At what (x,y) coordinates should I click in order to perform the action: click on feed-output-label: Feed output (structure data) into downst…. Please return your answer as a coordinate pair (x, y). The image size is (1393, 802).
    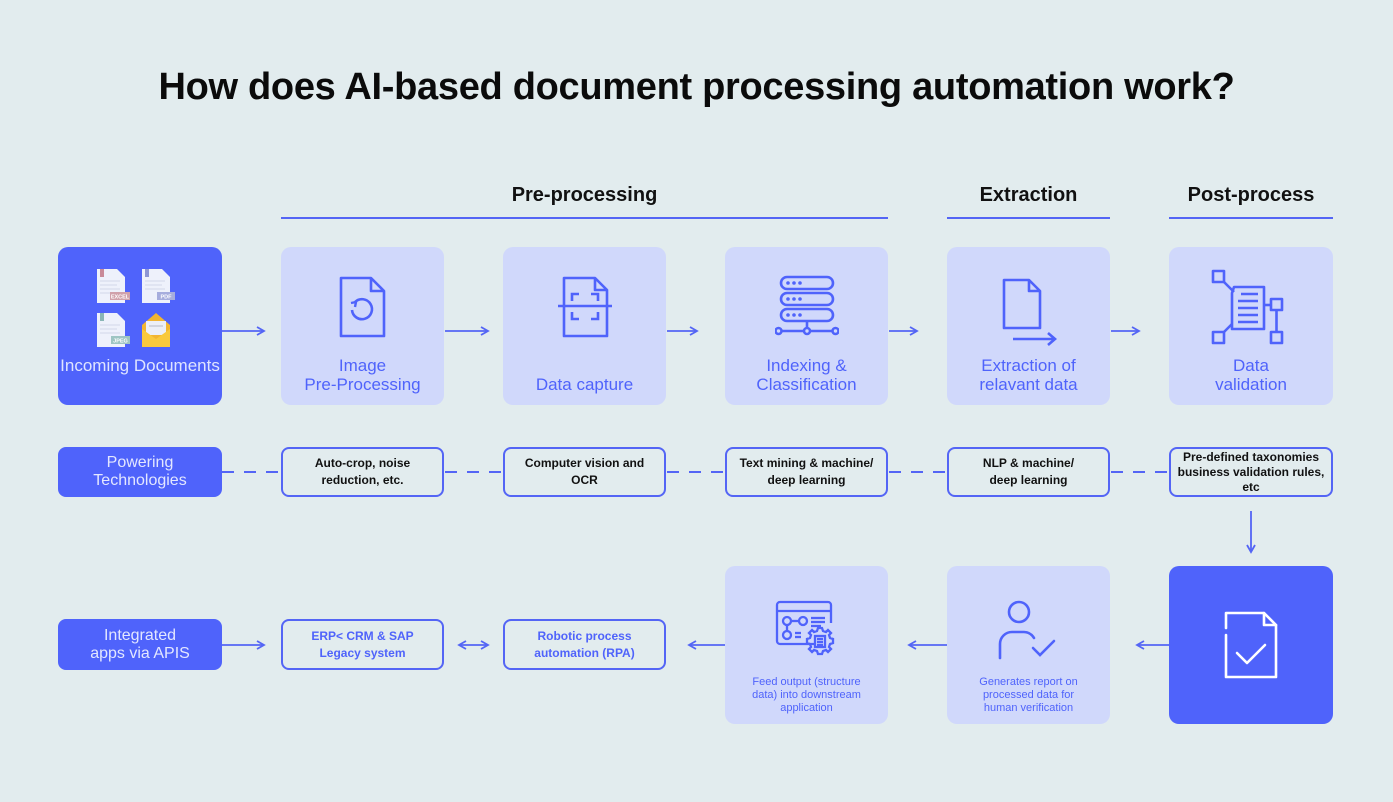
    Looking at the image, I should click on (806, 695).